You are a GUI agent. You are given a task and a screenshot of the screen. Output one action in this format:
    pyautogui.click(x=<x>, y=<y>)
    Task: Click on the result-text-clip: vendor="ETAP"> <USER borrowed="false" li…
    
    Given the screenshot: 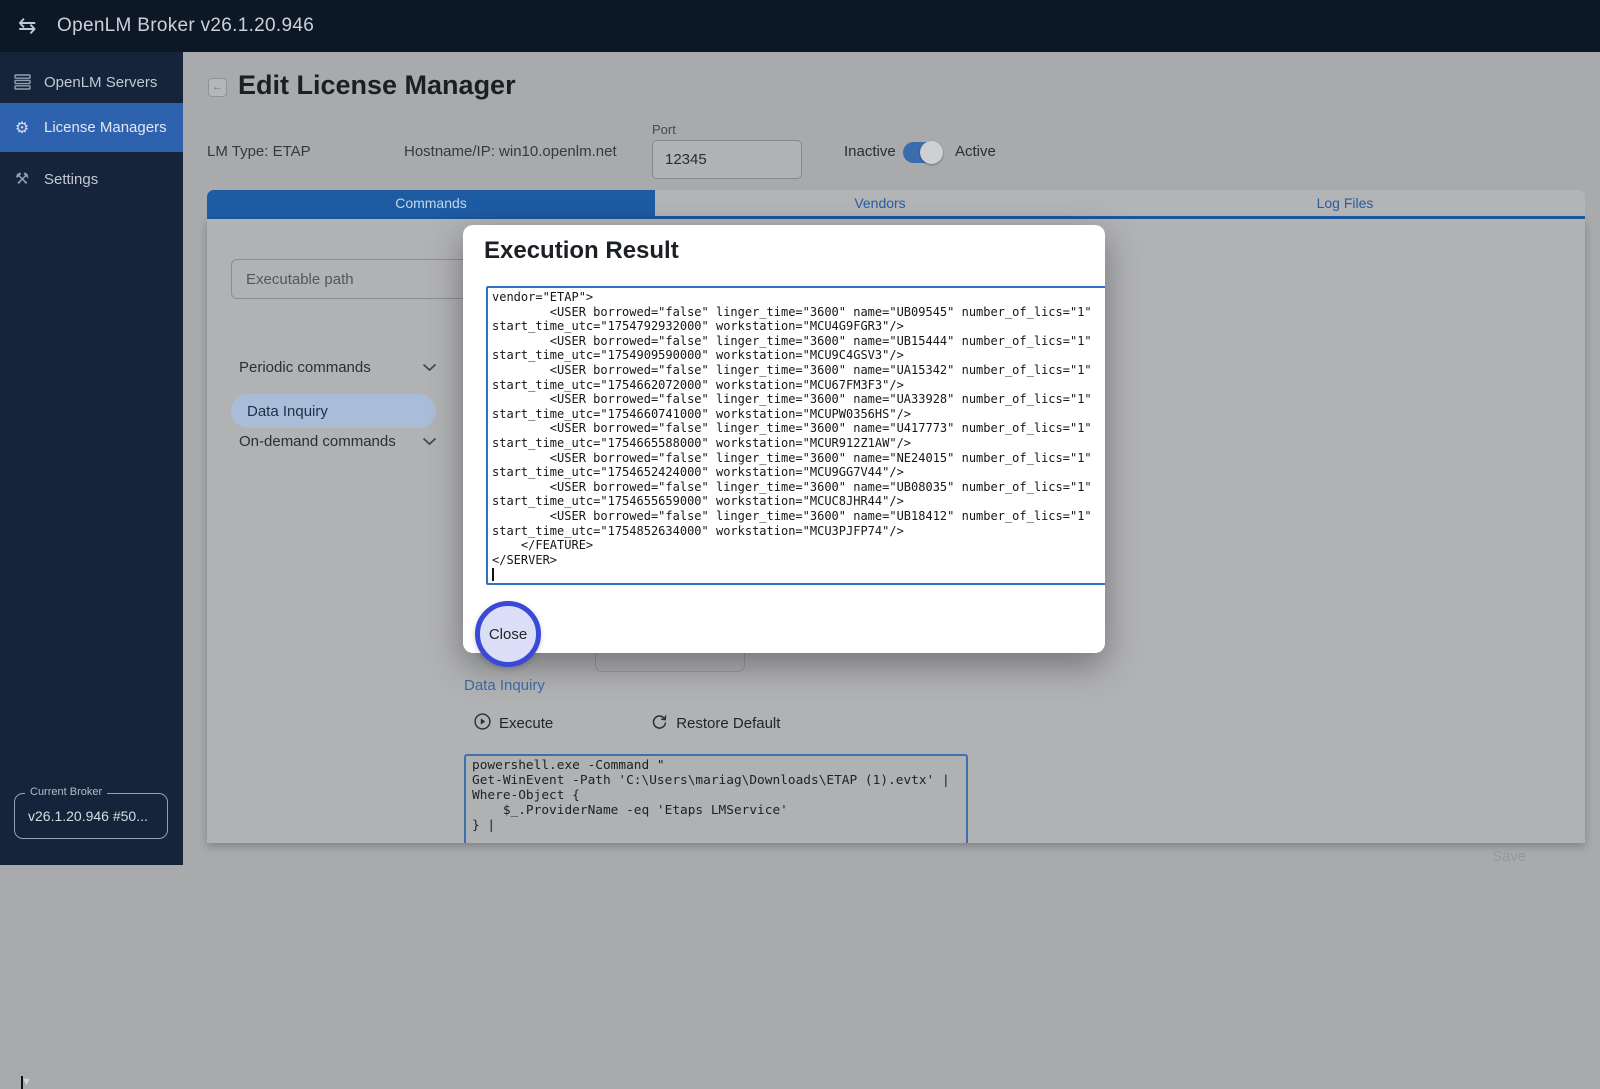 What is the action you would take?
    pyautogui.click(x=795, y=435)
    